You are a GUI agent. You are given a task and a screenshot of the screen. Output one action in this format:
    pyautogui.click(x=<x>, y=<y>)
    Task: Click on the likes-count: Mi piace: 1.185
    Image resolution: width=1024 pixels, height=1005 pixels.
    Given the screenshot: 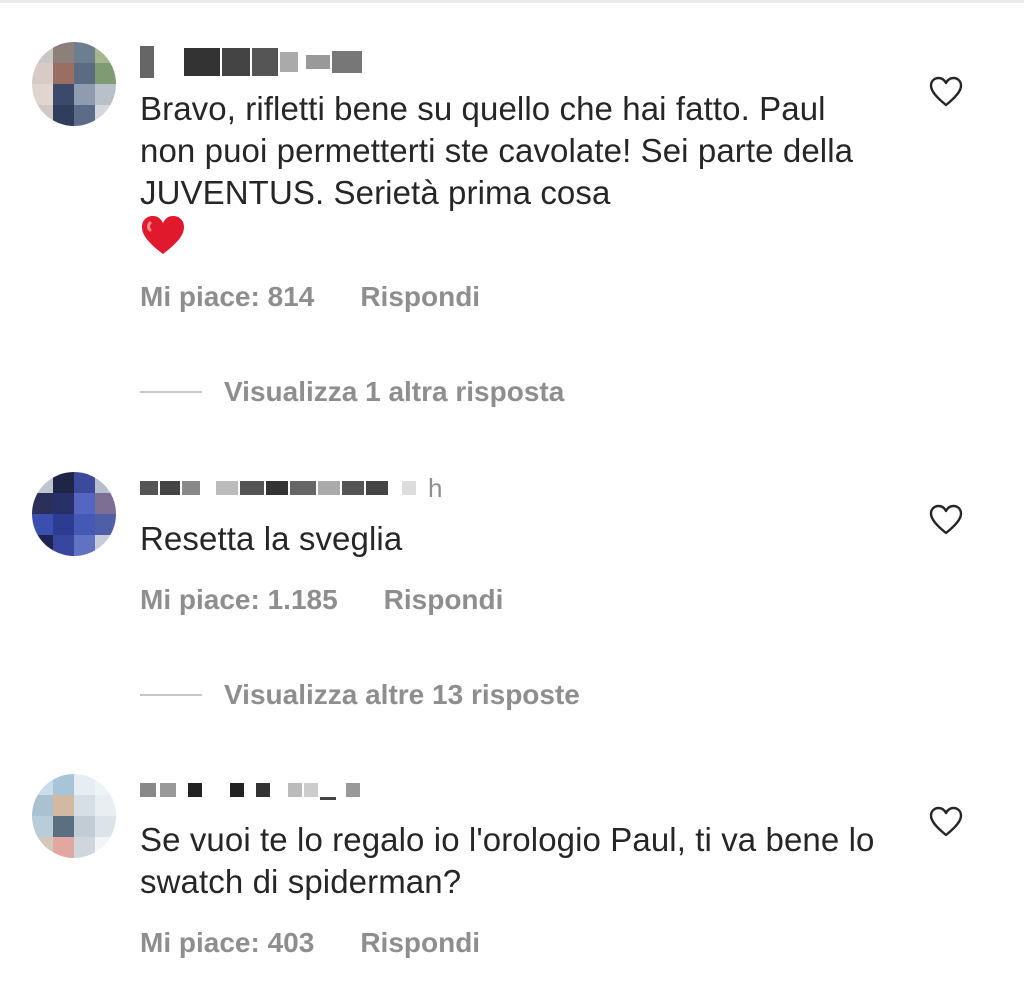 What is the action you would take?
    pyautogui.click(x=239, y=600)
    